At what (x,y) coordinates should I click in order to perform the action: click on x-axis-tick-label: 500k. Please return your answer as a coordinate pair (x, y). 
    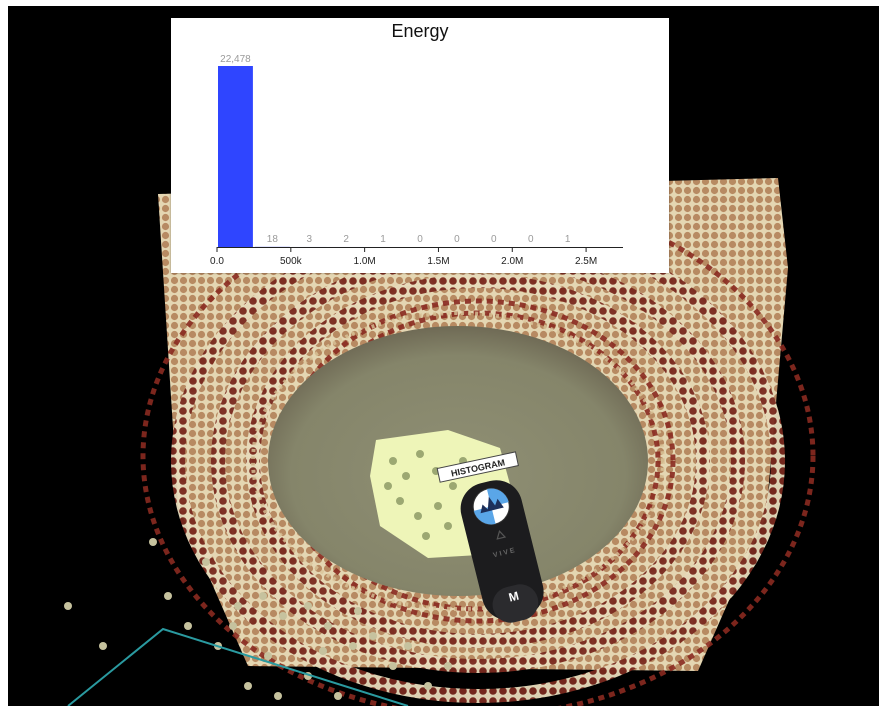
    Looking at the image, I should click on (291, 261).